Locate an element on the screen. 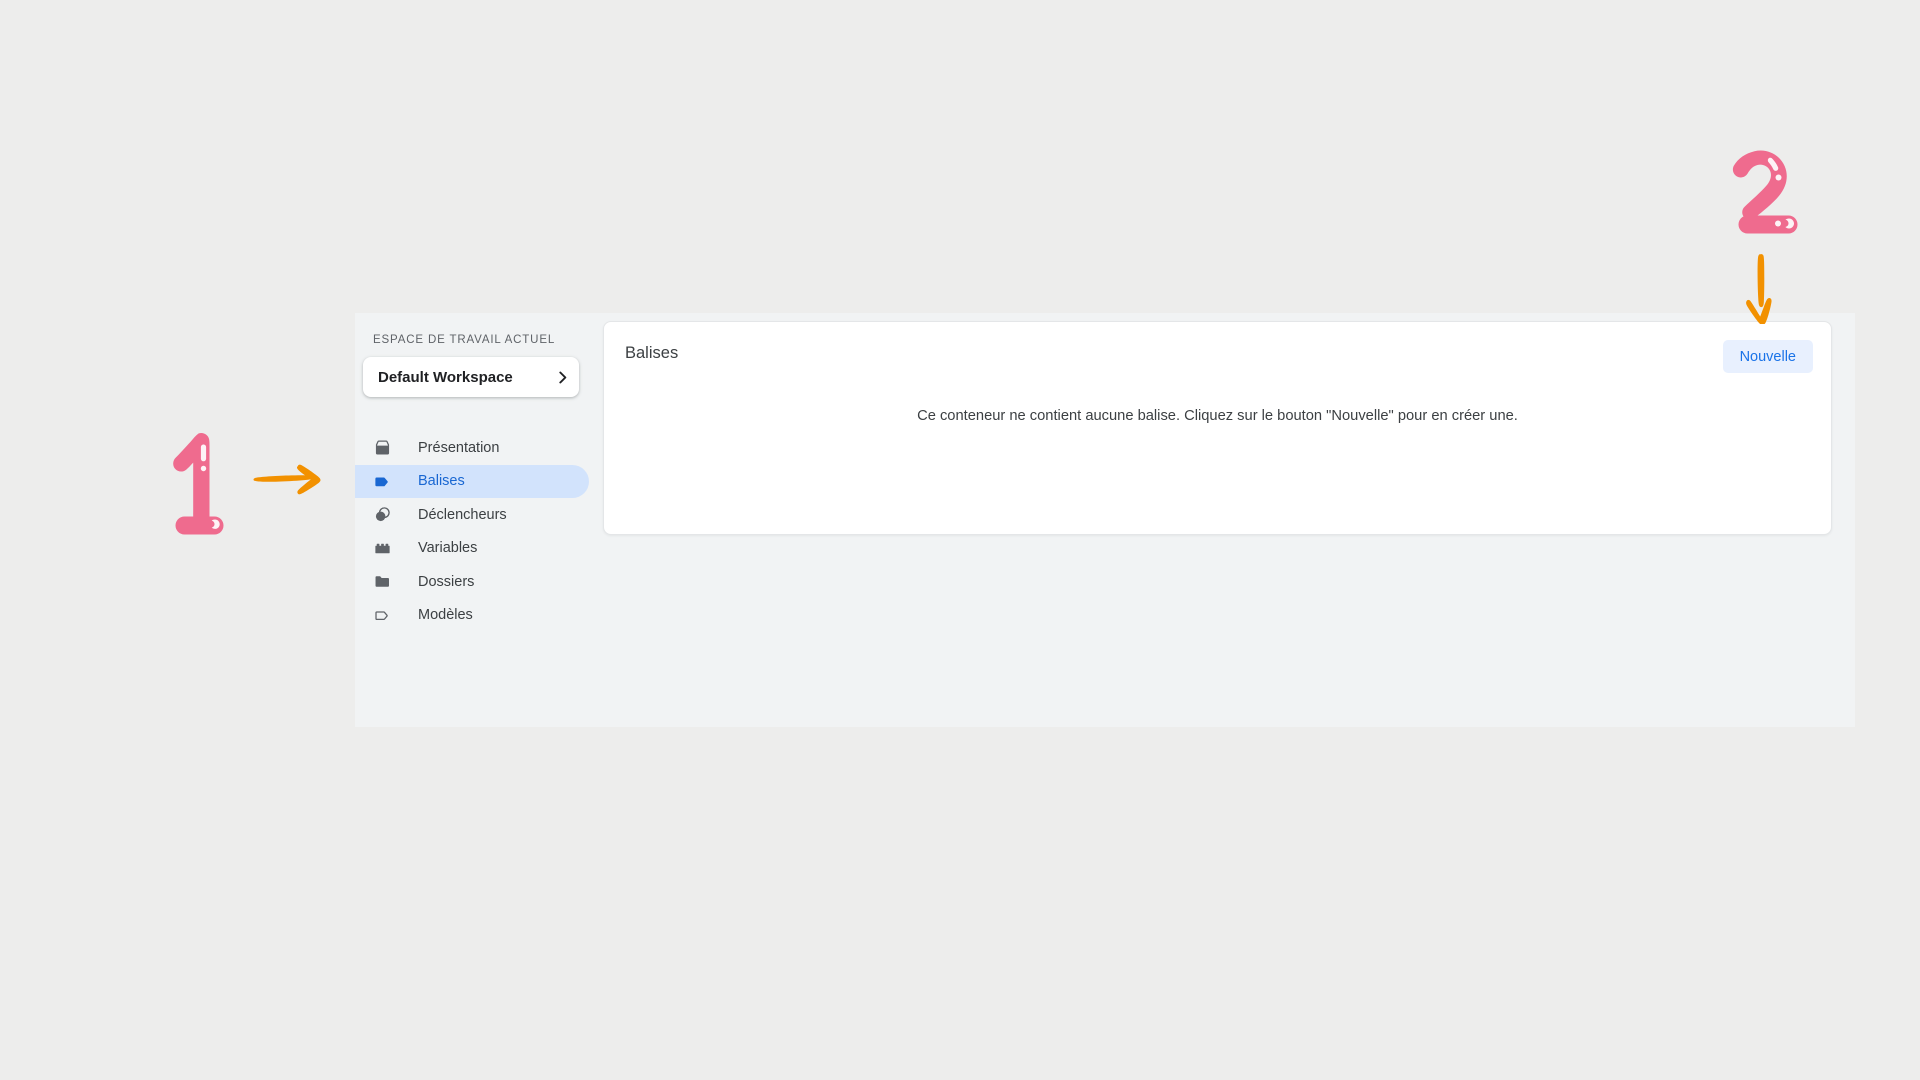  overlapping-circles-icon is located at coordinates (382, 515).